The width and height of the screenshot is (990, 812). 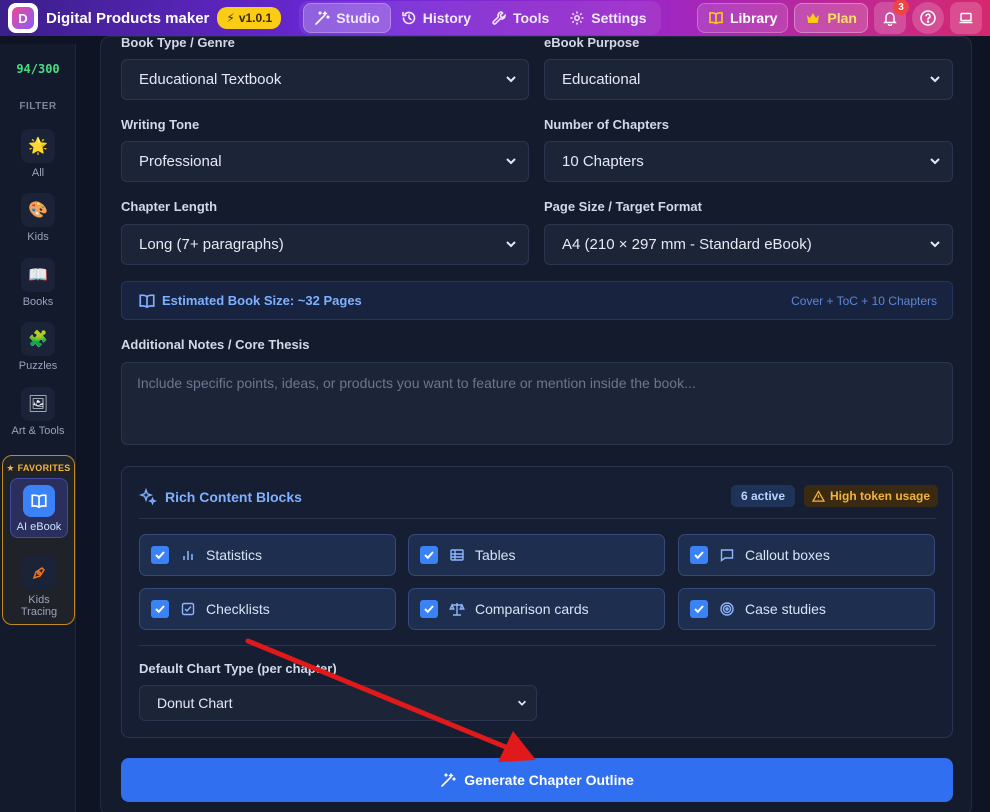 What do you see at coordinates (267, 555) in the screenshot?
I see `option-statistics: Statistics` at bounding box center [267, 555].